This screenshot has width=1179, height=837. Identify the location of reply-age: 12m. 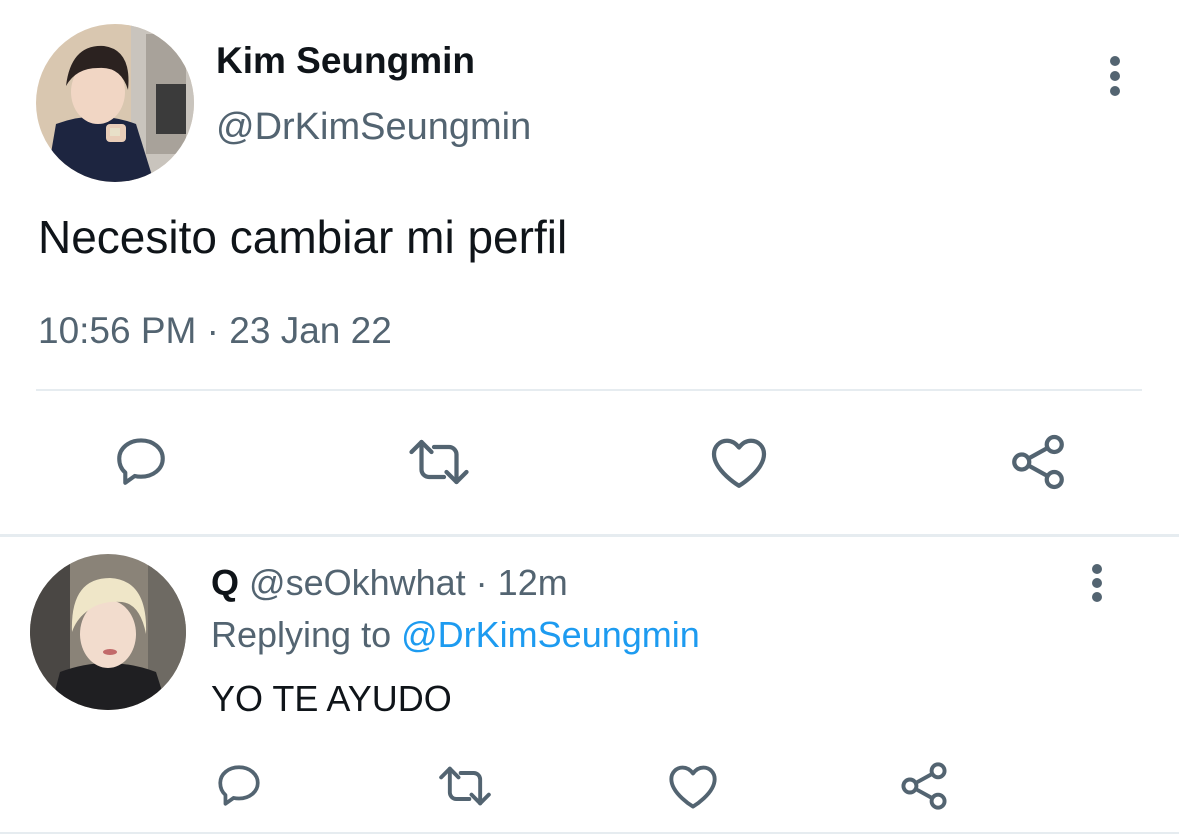
(533, 582).